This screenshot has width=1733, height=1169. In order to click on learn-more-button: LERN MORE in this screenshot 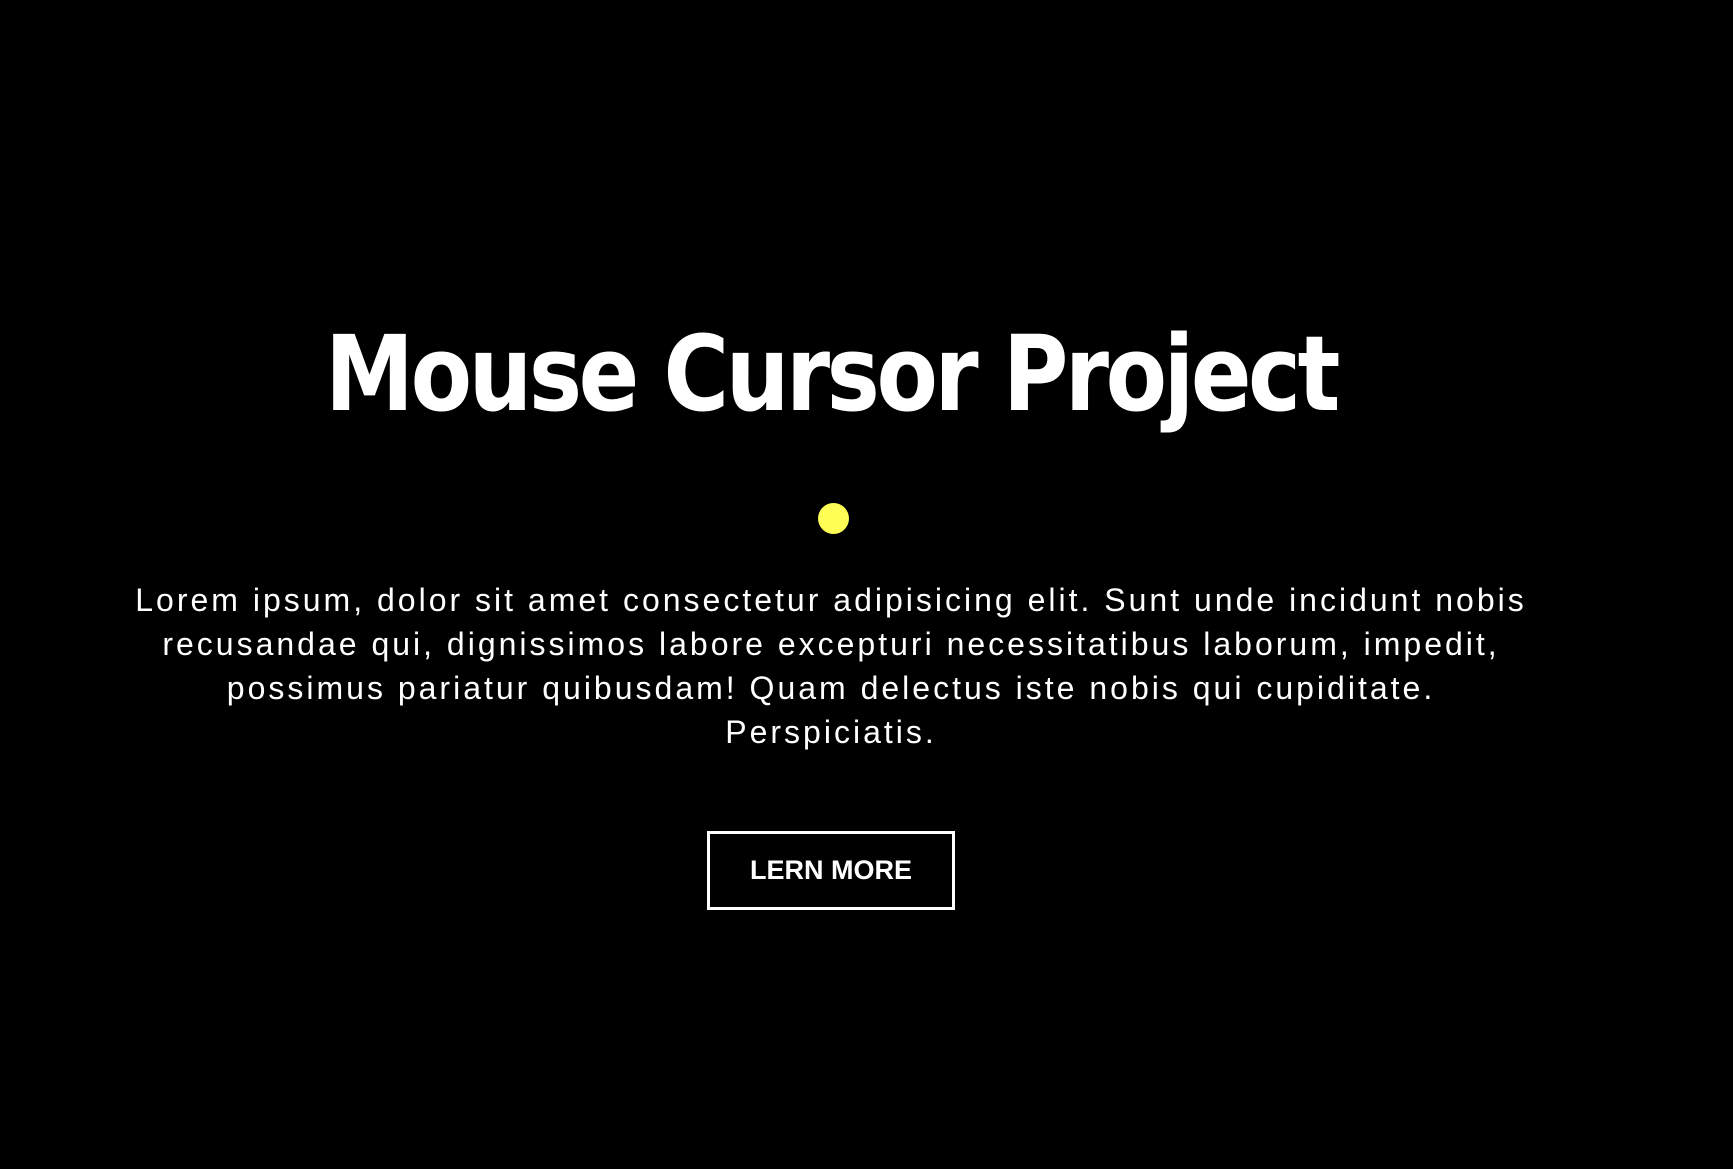, I will do `click(831, 870)`.